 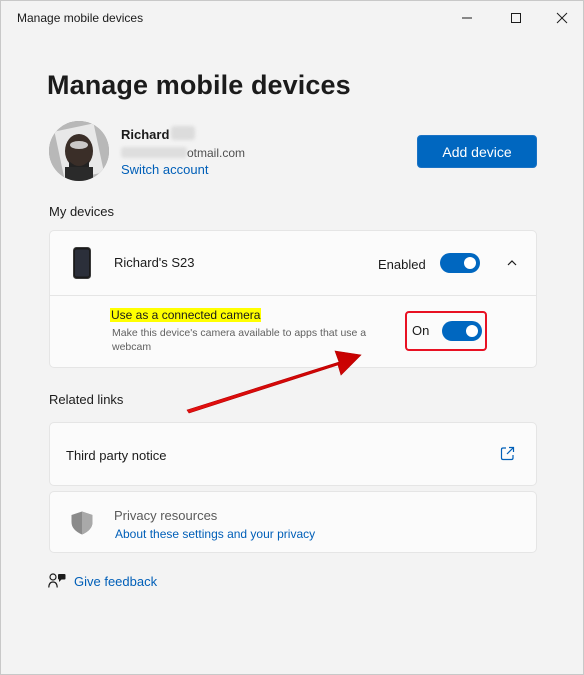 What do you see at coordinates (460, 263) in the screenshot?
I see `device-enabled-toggle` at bounding box center [460, 263].